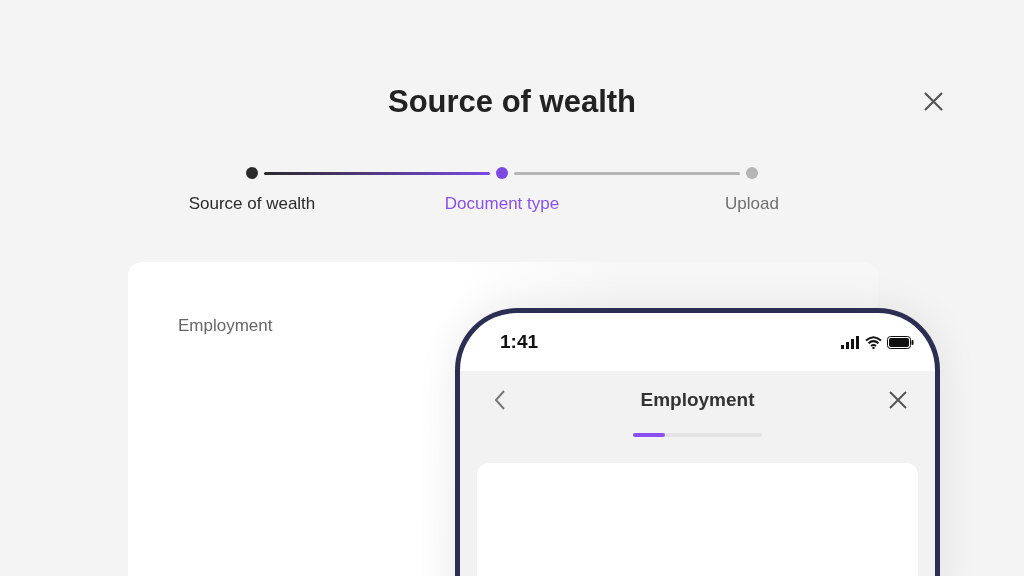  I want to click on option-label: Employment, so click(225, 325).